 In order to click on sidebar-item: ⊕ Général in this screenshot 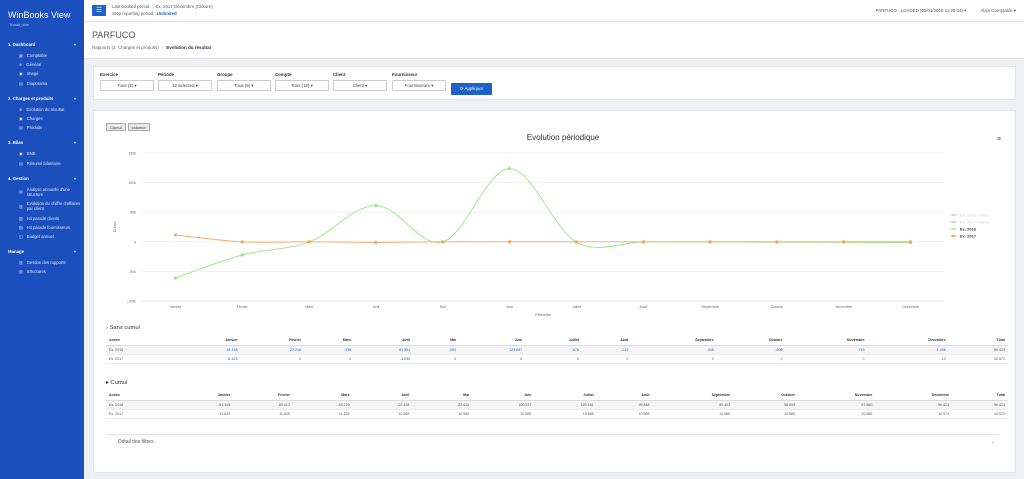, I will do `click(42, 64)`.